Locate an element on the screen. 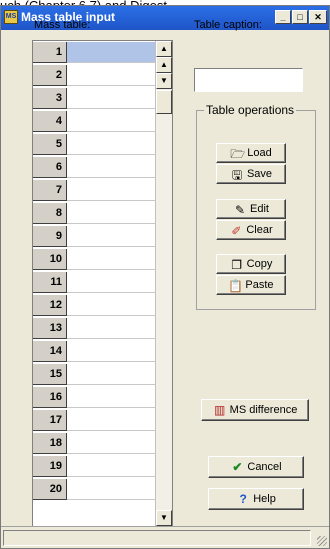 This screenshot has height=549, width=330. row-header: 10 is located at coordinates (50, 259).